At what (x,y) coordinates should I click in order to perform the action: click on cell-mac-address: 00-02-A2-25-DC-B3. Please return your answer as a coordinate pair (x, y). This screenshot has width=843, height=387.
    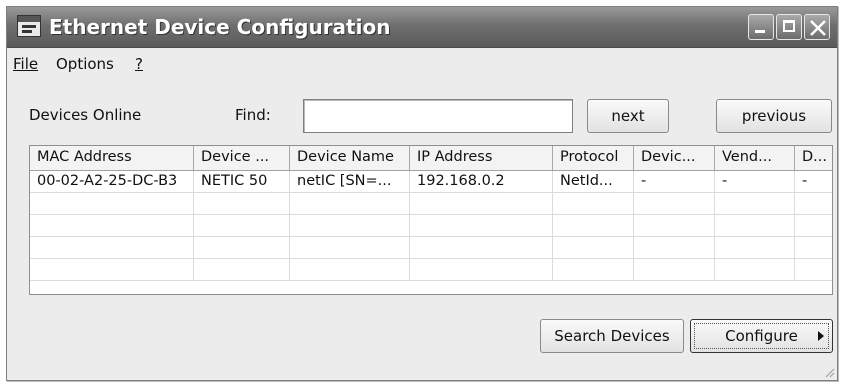
    Looking at the image, I should click on (112, 181).